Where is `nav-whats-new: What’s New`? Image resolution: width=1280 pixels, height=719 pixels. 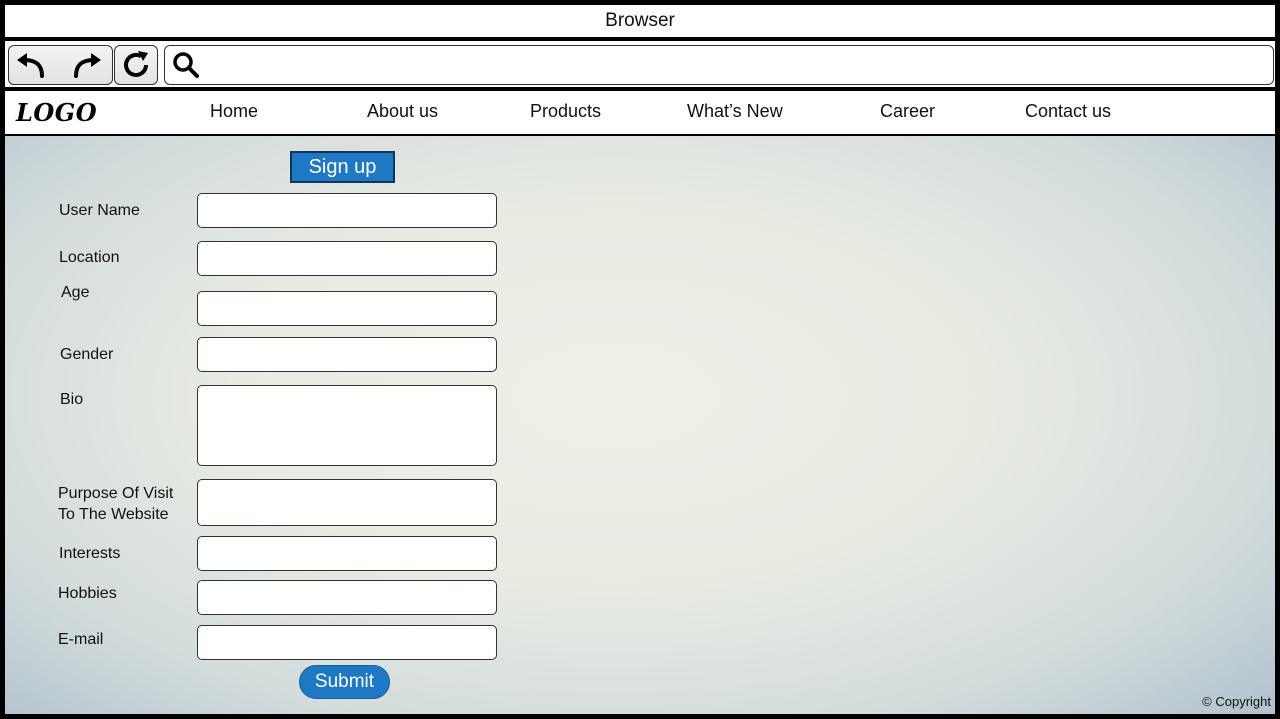 nav-whats-new: What’s New is located at coordinates (735, 111).